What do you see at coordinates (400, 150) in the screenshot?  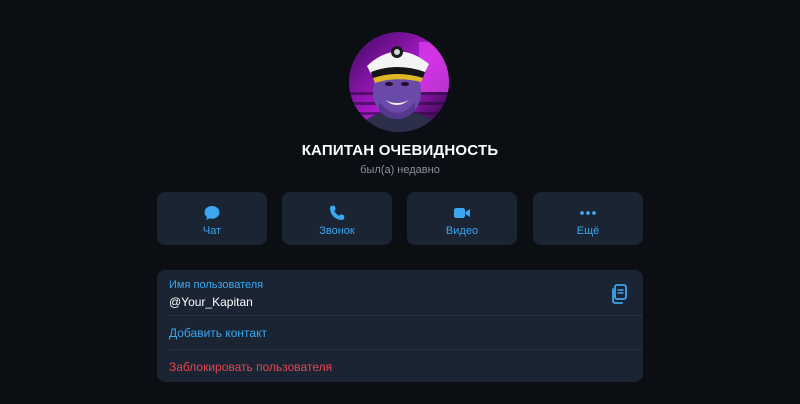 I see `profile-name: КАПИТАН ОЧЕВИДНОСТЬ` at bounding box center [400, 150].